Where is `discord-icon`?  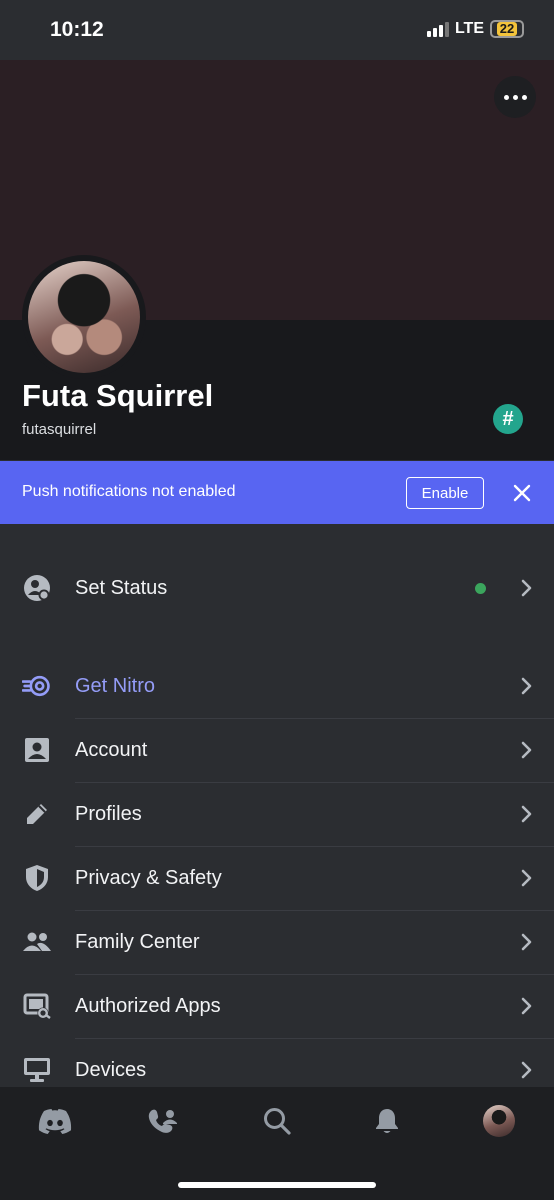
discord-icon is located at coordinates (55, 1121).